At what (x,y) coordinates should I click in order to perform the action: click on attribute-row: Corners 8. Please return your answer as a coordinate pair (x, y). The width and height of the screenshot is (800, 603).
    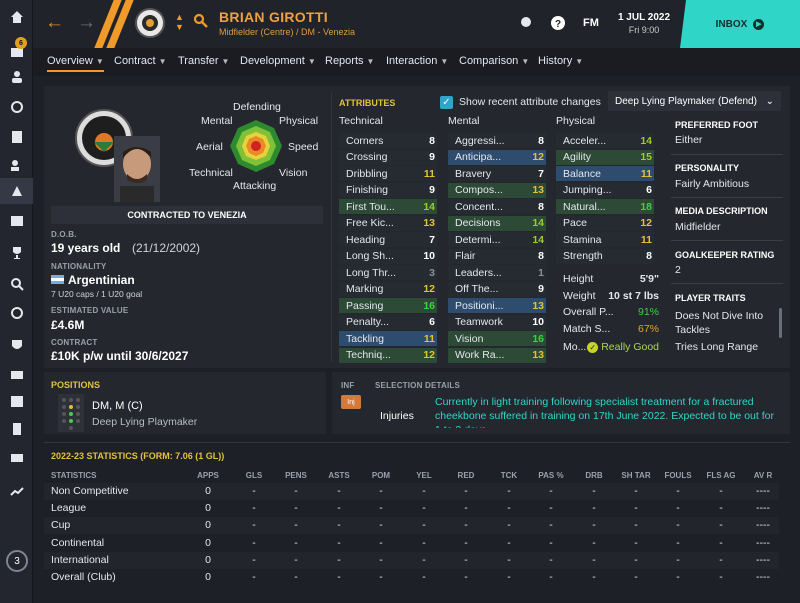
    Looking at the image, I should click on (388, 140).